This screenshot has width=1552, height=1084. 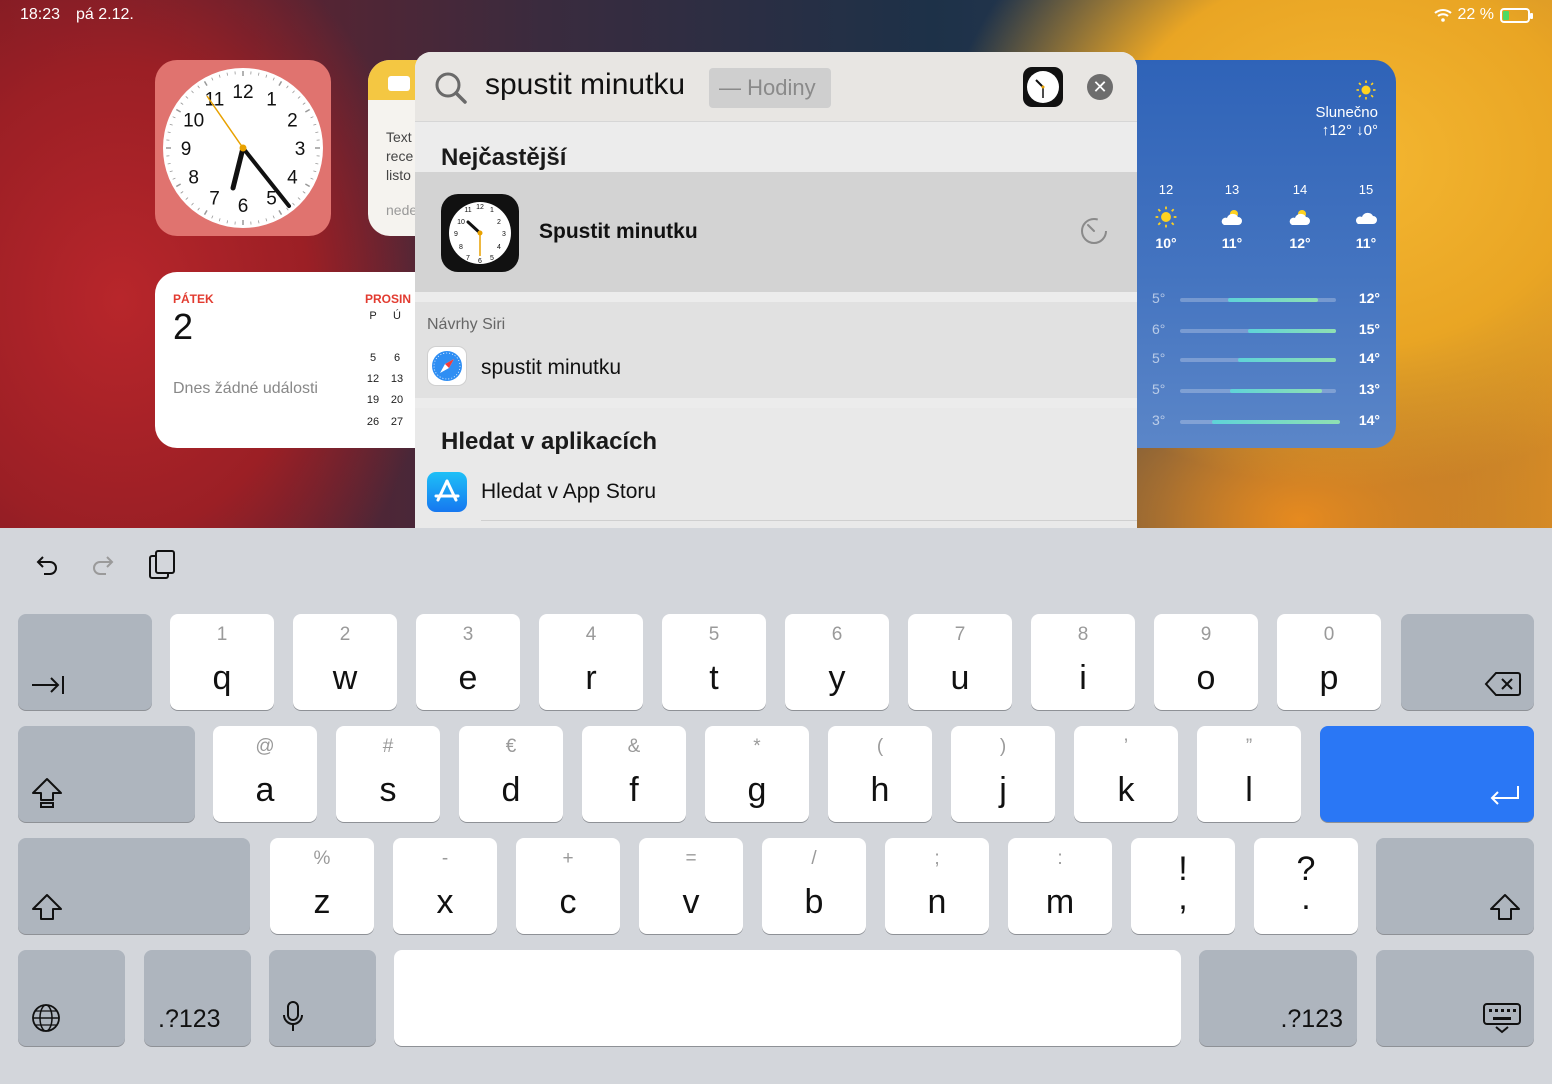 What do you see at coordinates (634, 790) in the screenshot?
I see `key-label: f` at bounding box center [634, 790].